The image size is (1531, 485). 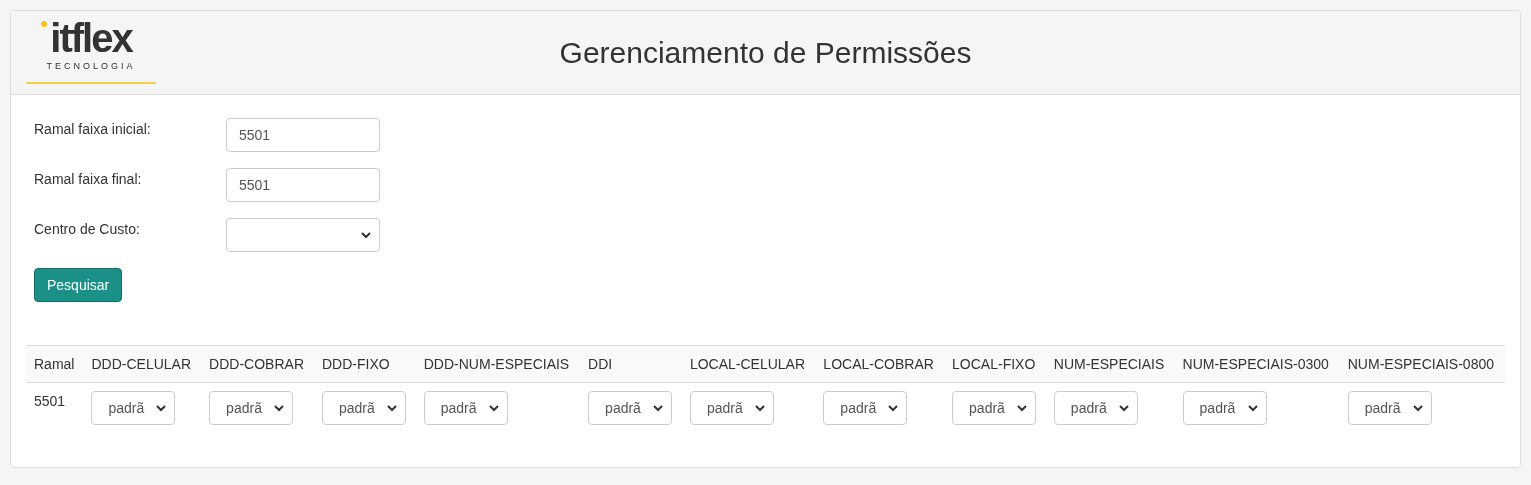 I want to click on column-header: DDD-FIXO, so click(x=364, y=364).